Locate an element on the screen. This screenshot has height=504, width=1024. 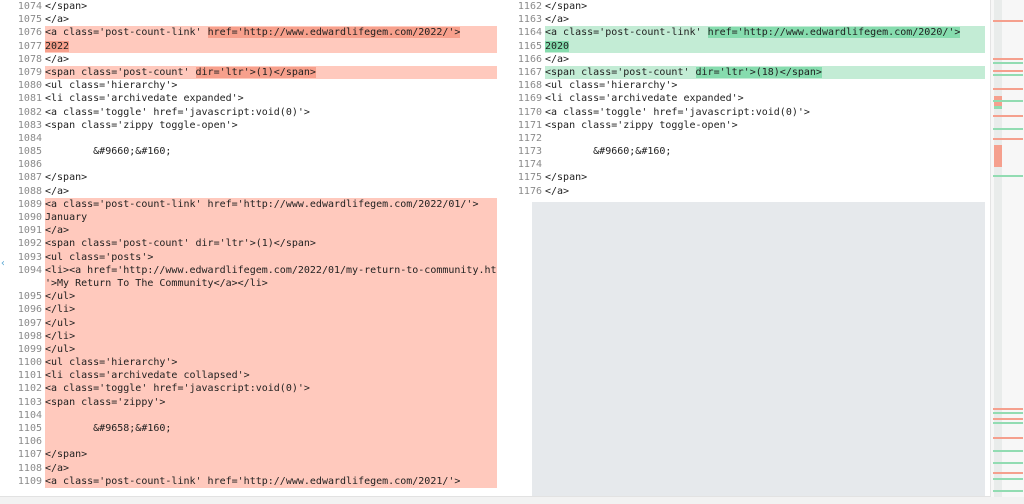
diff-line: 1080 <ul class='hierarchy'> is located at coordinates (248, 85).